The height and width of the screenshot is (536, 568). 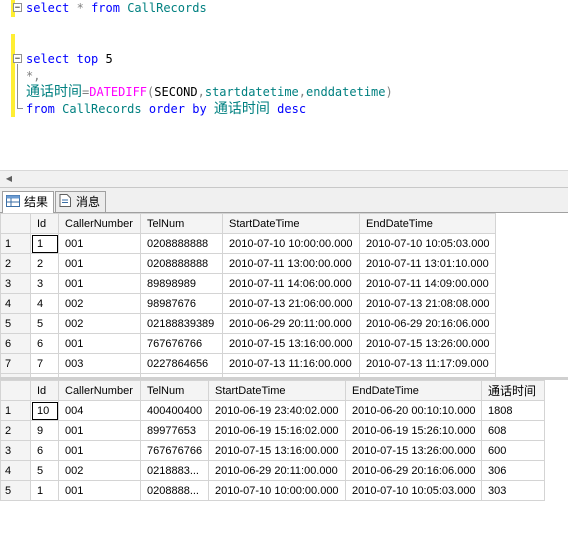 What do you see at coordinates (284, 178) in the screenshot?
I see `horizontal-scrollbar: ◀` at bounding box center [284, 178].